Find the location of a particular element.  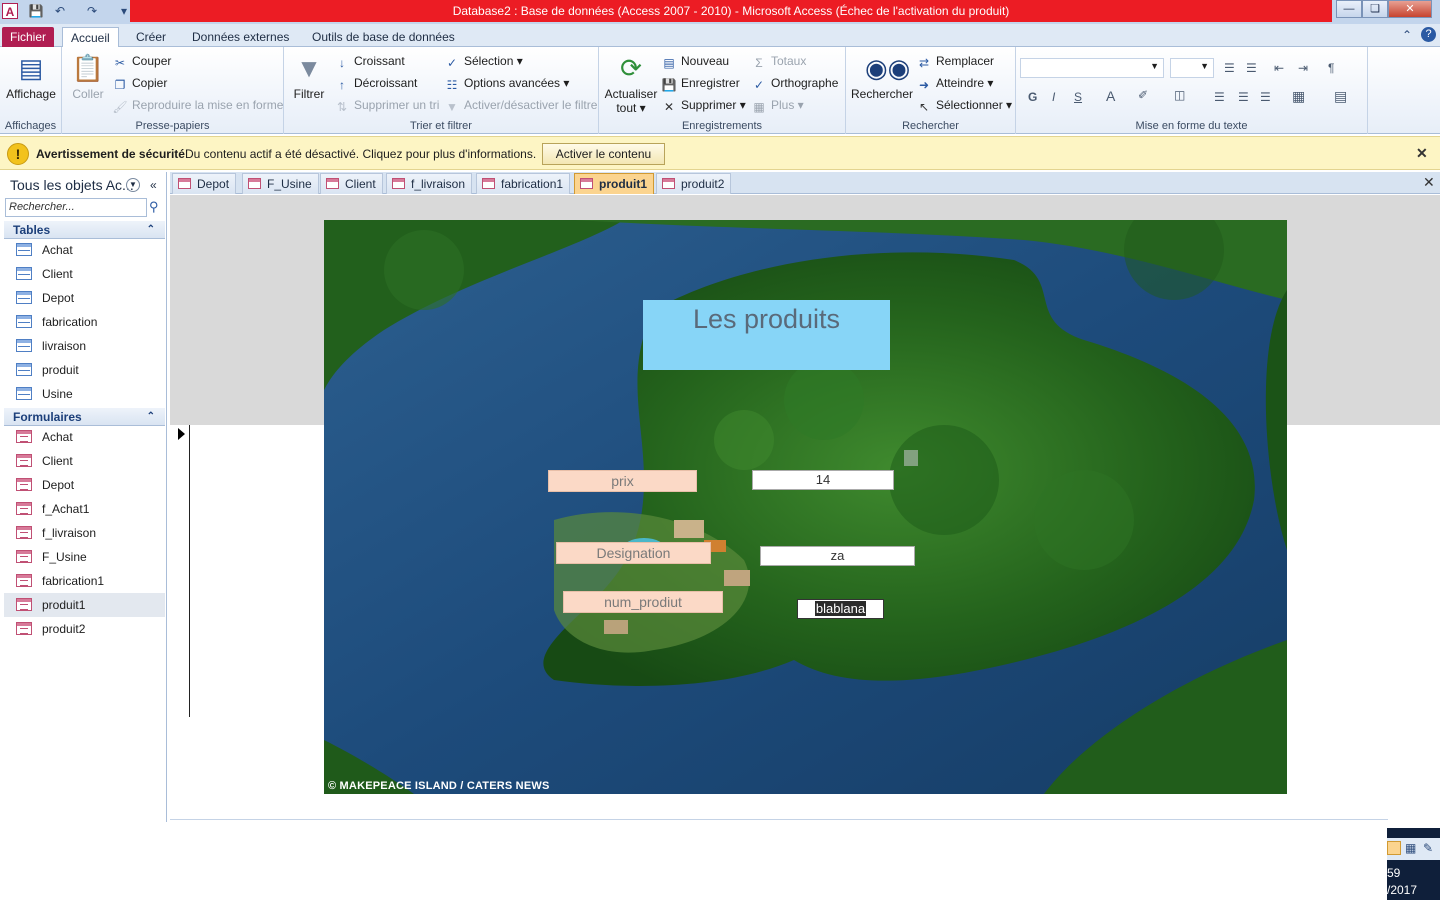

font-name-combo: ▼ is located at coordinates (1092, 68).